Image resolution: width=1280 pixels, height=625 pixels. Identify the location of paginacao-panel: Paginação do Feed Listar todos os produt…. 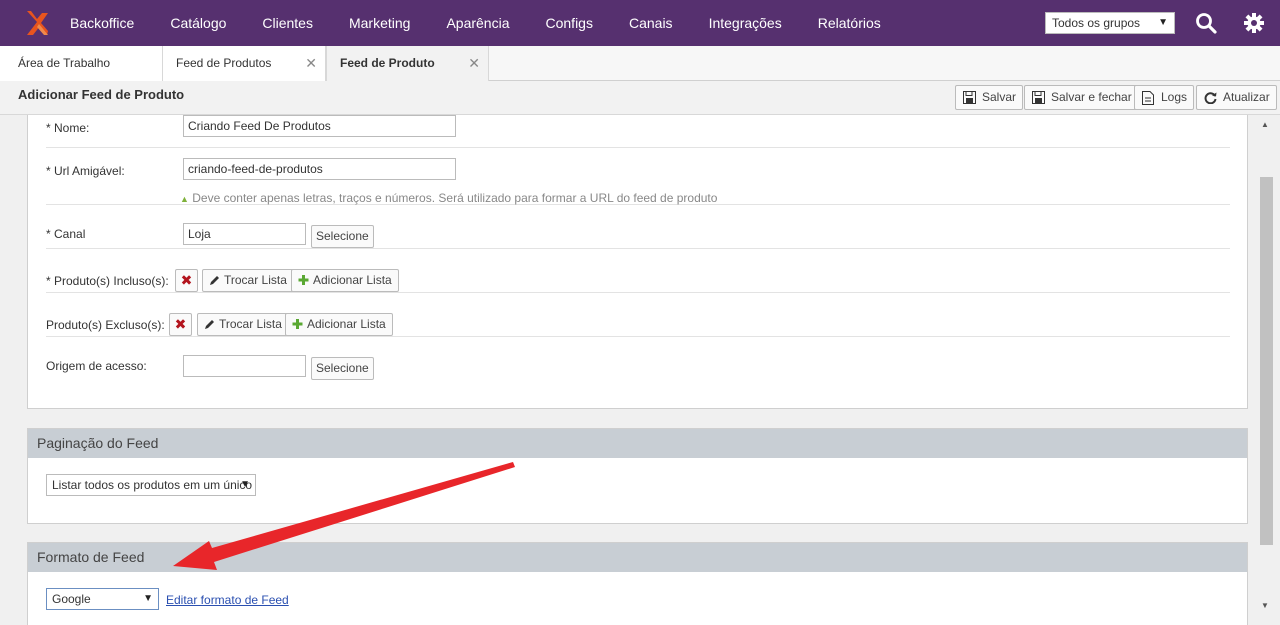
(637, 476).